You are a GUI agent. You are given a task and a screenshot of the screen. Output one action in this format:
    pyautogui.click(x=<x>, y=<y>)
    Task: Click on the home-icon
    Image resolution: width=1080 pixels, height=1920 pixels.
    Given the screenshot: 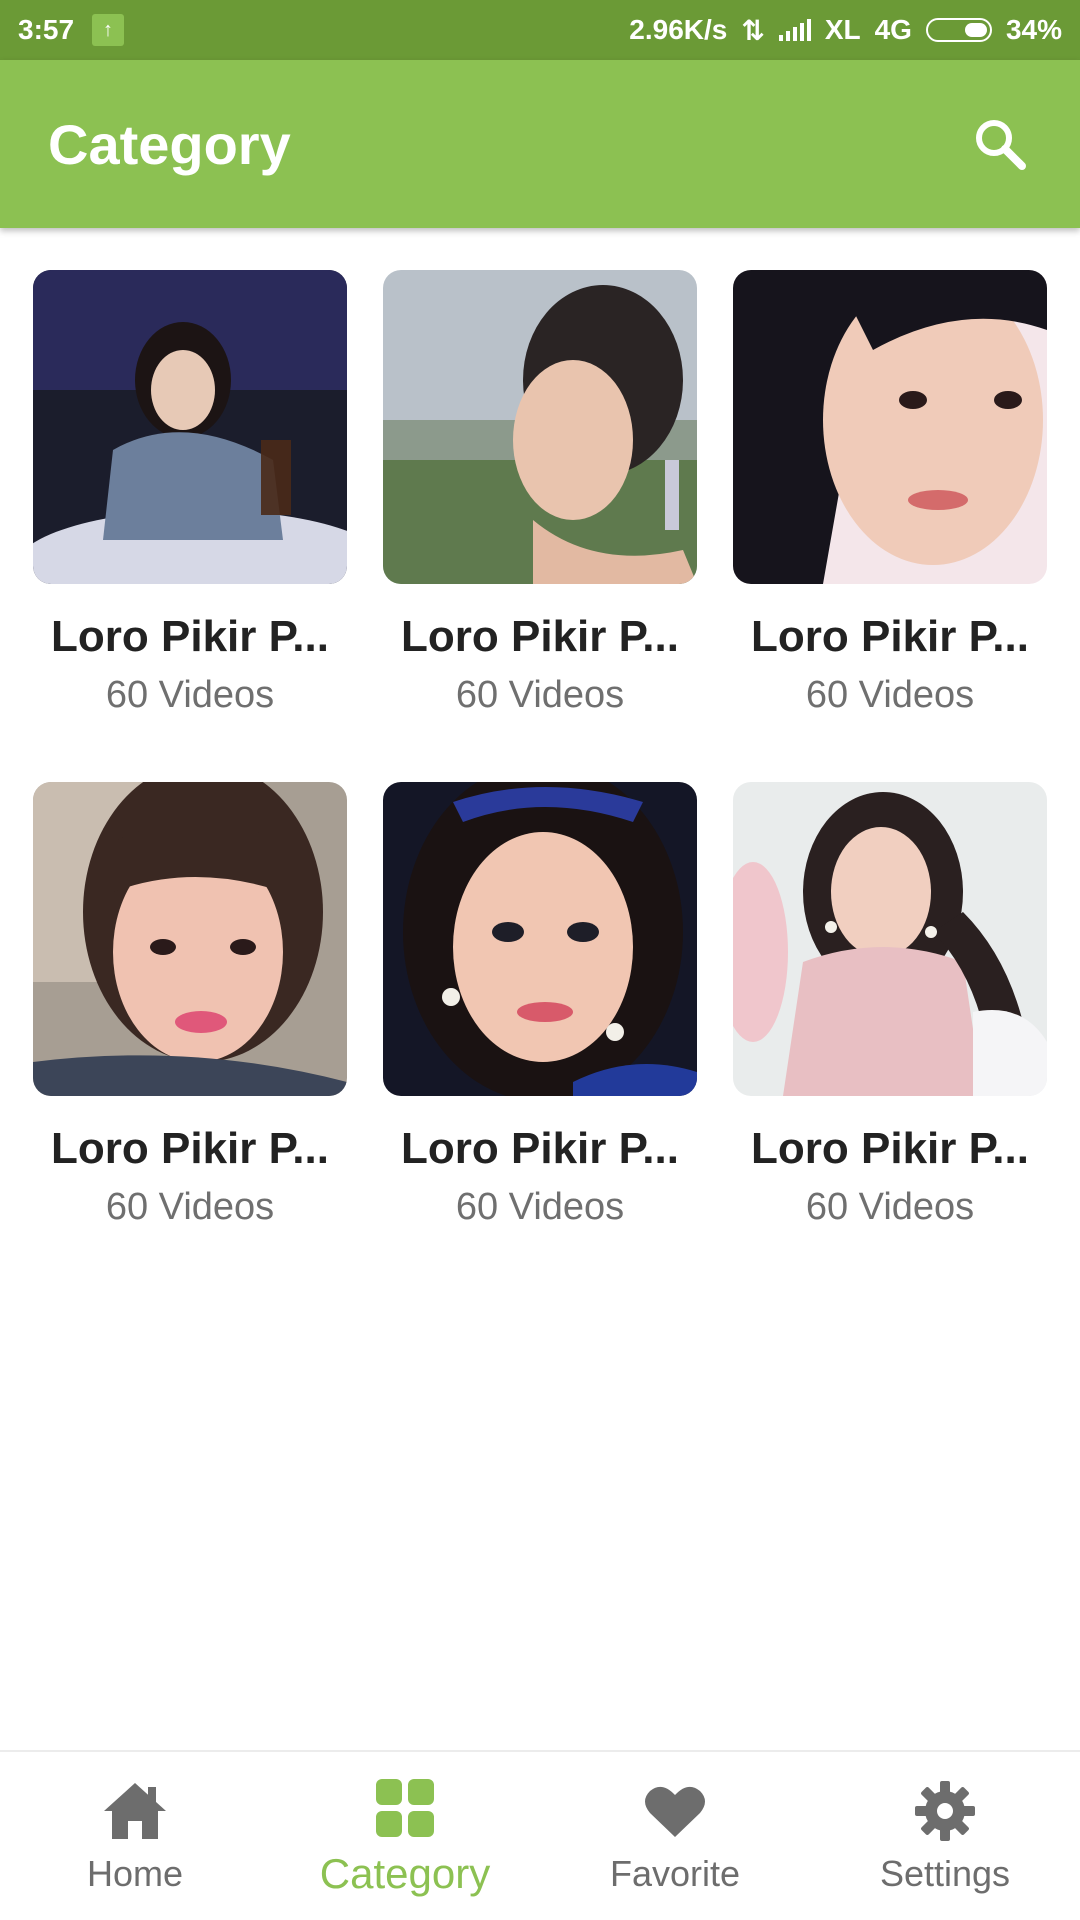 What is the action you would take?
    pyautogui.click(x=135, y=1811)
    